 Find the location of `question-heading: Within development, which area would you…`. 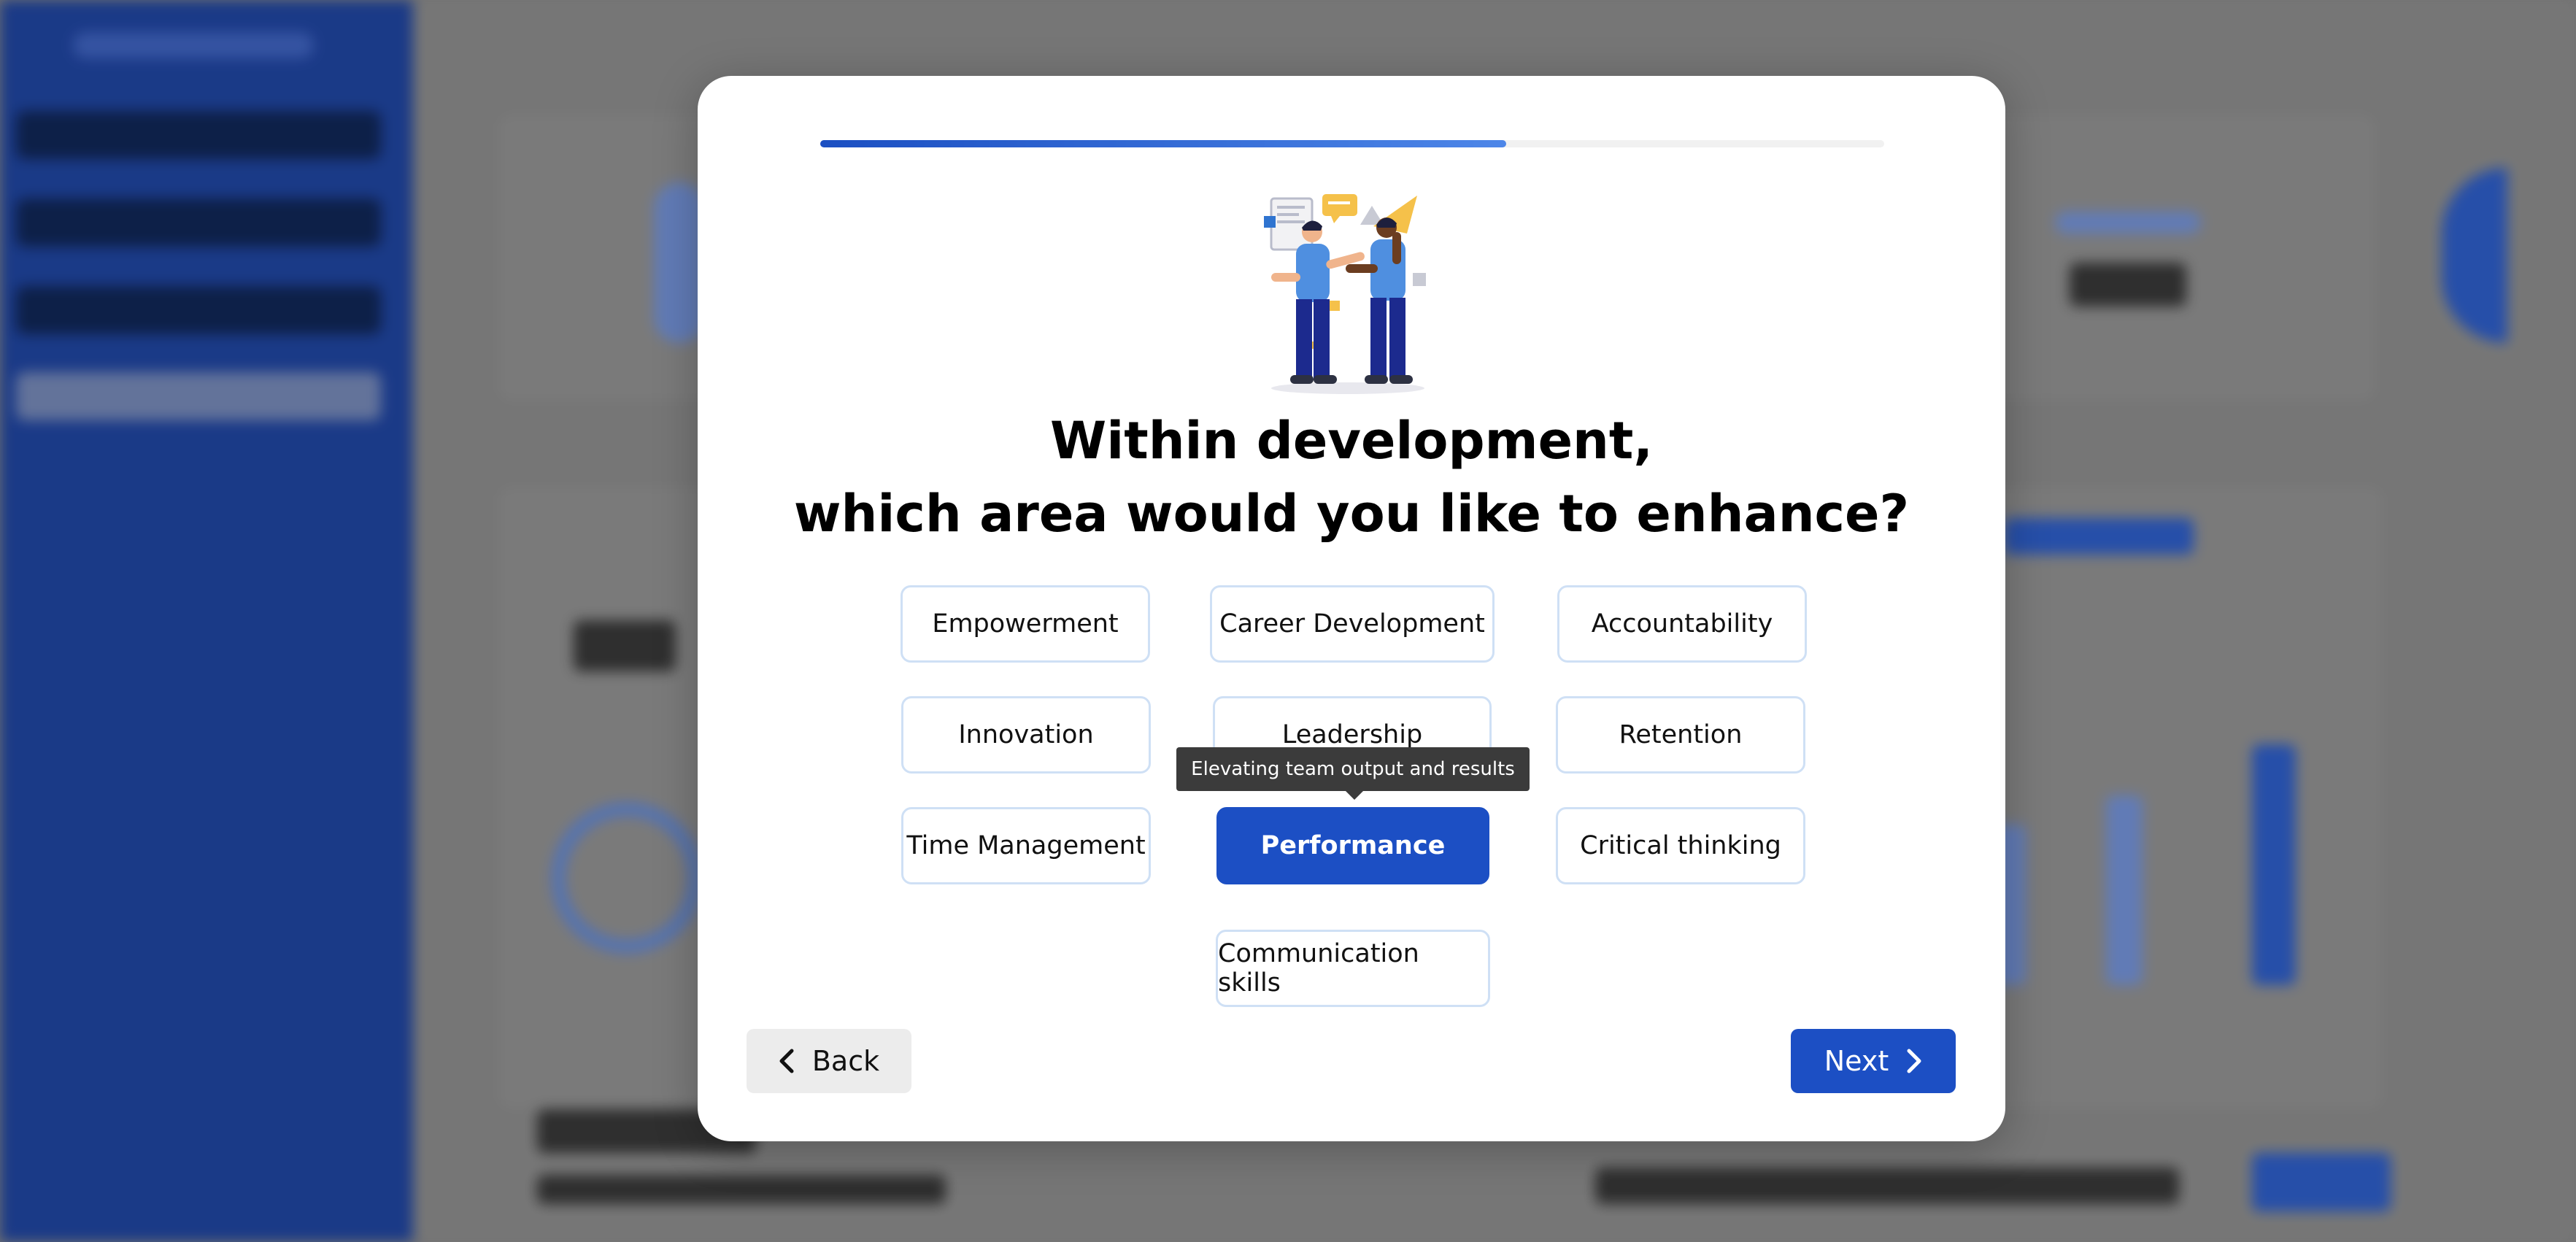

question-heading: Within development, which area would you… is located at coordinates (1351, 477).